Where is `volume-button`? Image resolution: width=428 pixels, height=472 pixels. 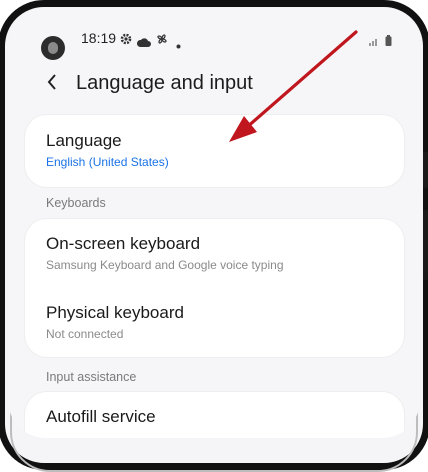 volume-button is located at coordinates (425, 170).